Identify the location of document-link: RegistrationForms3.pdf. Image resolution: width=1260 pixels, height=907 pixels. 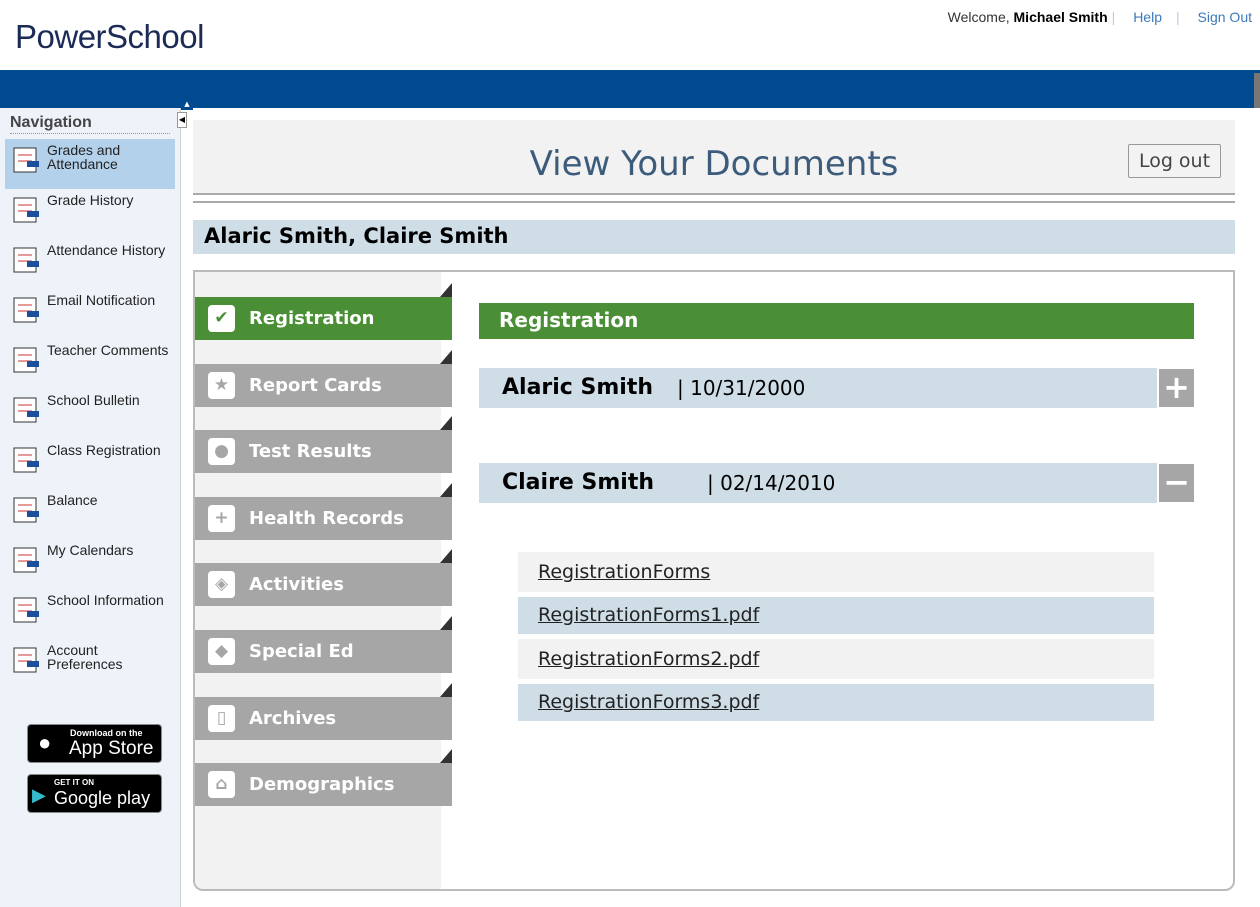
(648, 702).